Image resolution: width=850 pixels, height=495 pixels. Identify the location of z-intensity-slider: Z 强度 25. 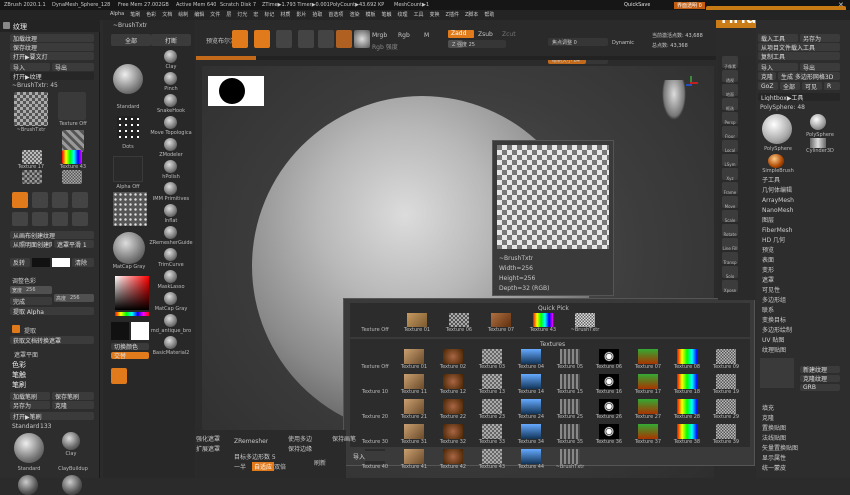
(477, 44).